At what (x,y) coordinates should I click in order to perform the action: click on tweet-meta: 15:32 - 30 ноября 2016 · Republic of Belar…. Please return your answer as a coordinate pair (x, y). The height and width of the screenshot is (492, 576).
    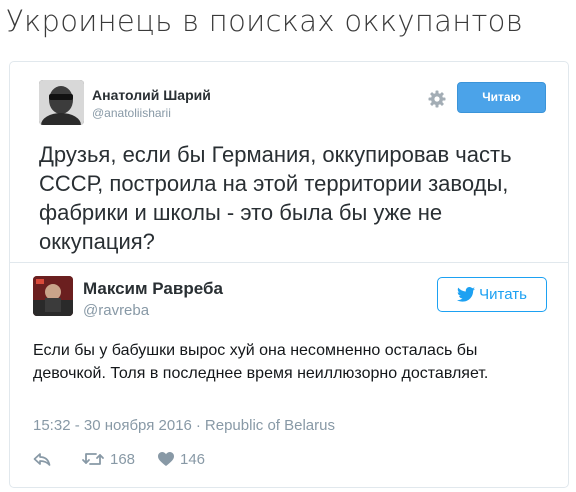
    Looking at the image, I should click on (184, 425).